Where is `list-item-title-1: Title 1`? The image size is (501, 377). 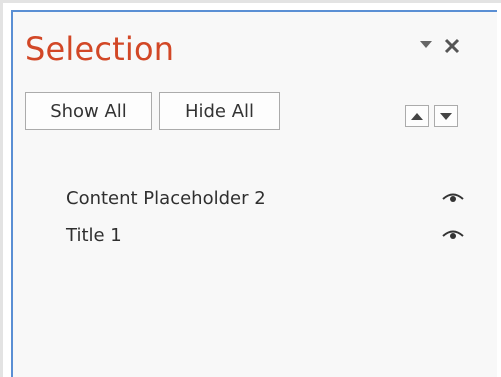 list-item-title-1: Title 1 is located at coordinates (266, 235).